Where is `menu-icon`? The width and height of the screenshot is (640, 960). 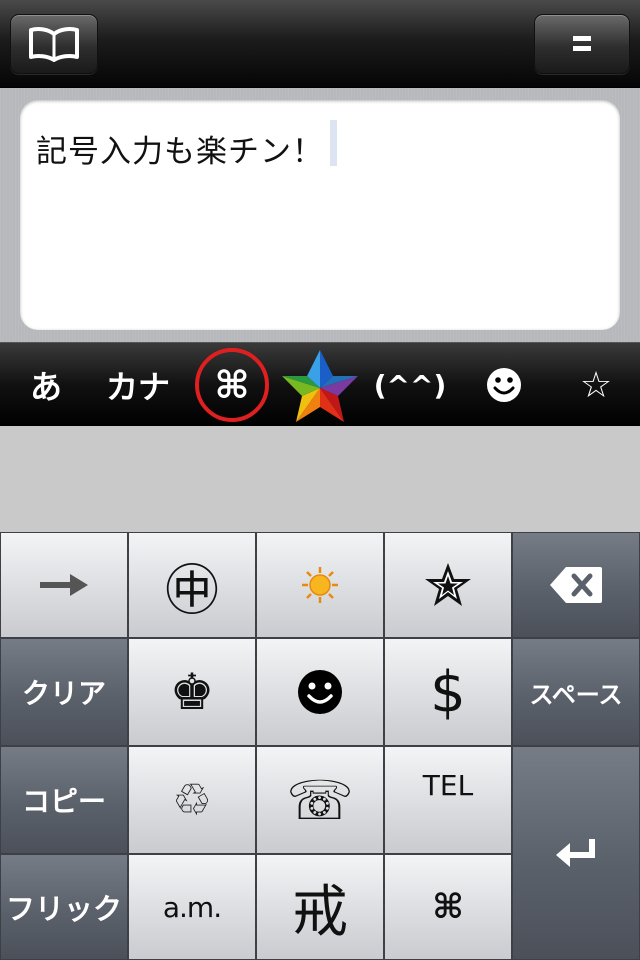 menu-icon is located at coordinates (582, 43).